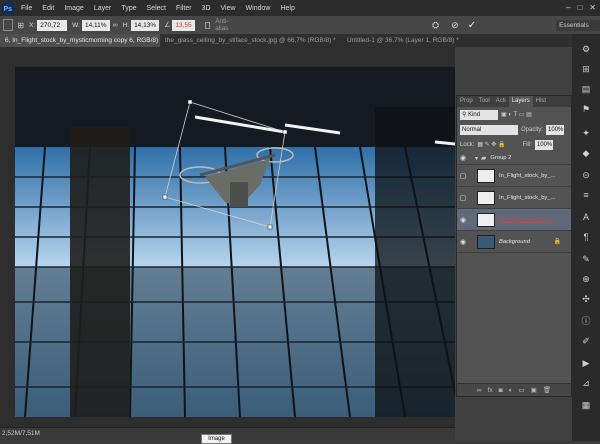 The width and height of the screenshot is (600, 444). What do you see at coordinates (586, 133) in the screenshot?
I see `adjustments-icon: ✦` at bounding box center [586, 133].